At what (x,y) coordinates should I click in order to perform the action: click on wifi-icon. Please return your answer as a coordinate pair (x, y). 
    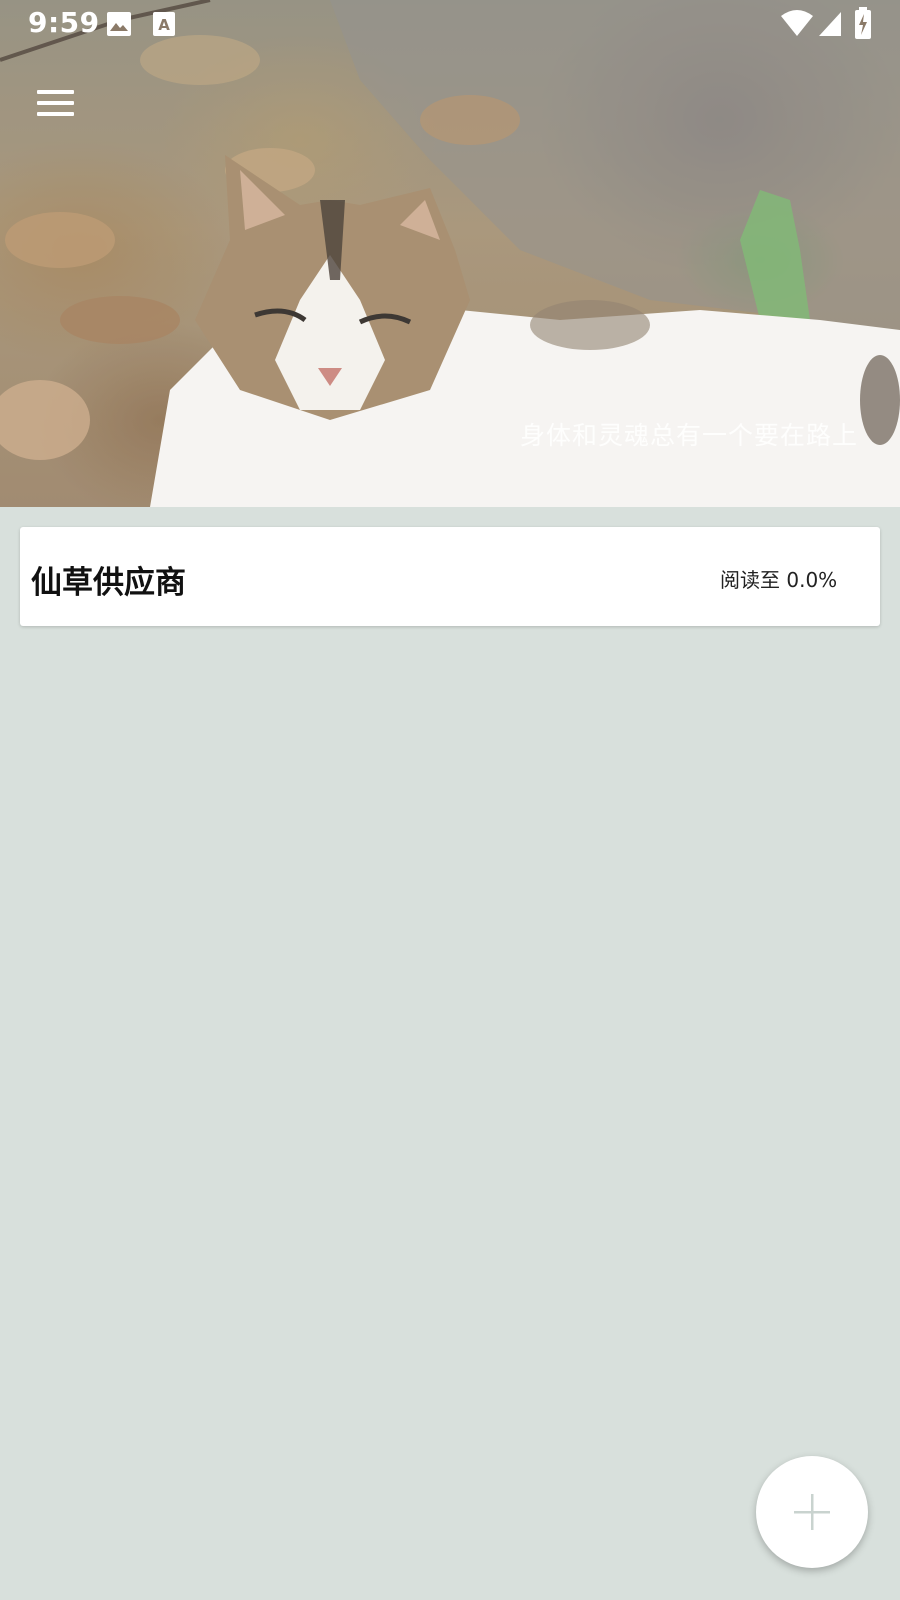
    Looking at the image, I should click on (797, 23).